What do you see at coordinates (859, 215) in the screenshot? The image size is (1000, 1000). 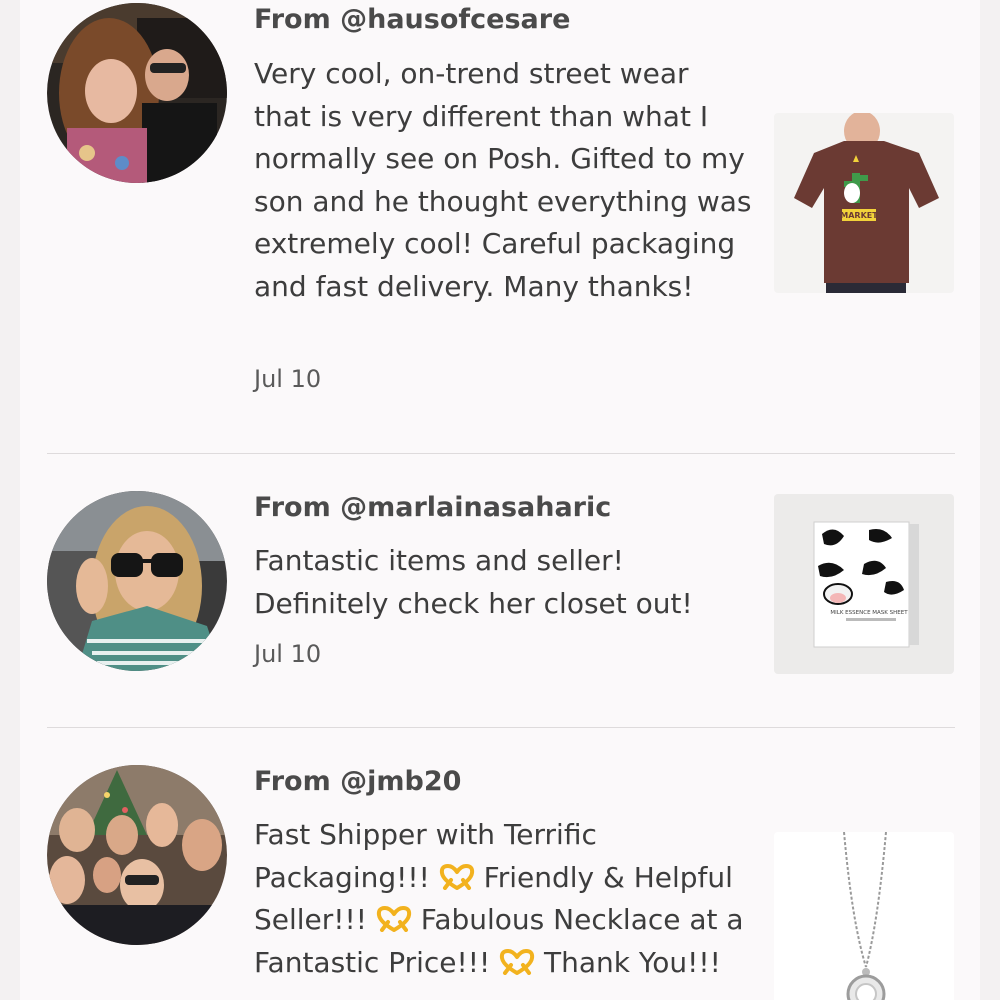 I see `tshirt-print-text: MARKET` at bounding box center [859, 215].